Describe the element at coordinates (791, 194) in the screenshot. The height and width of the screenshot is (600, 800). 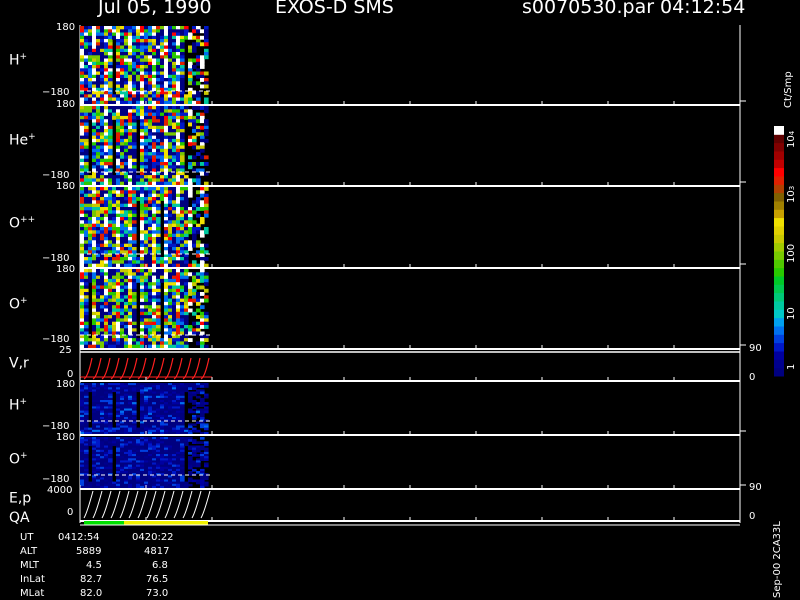
I see `colorbar-tick-1000: 103` at that location.